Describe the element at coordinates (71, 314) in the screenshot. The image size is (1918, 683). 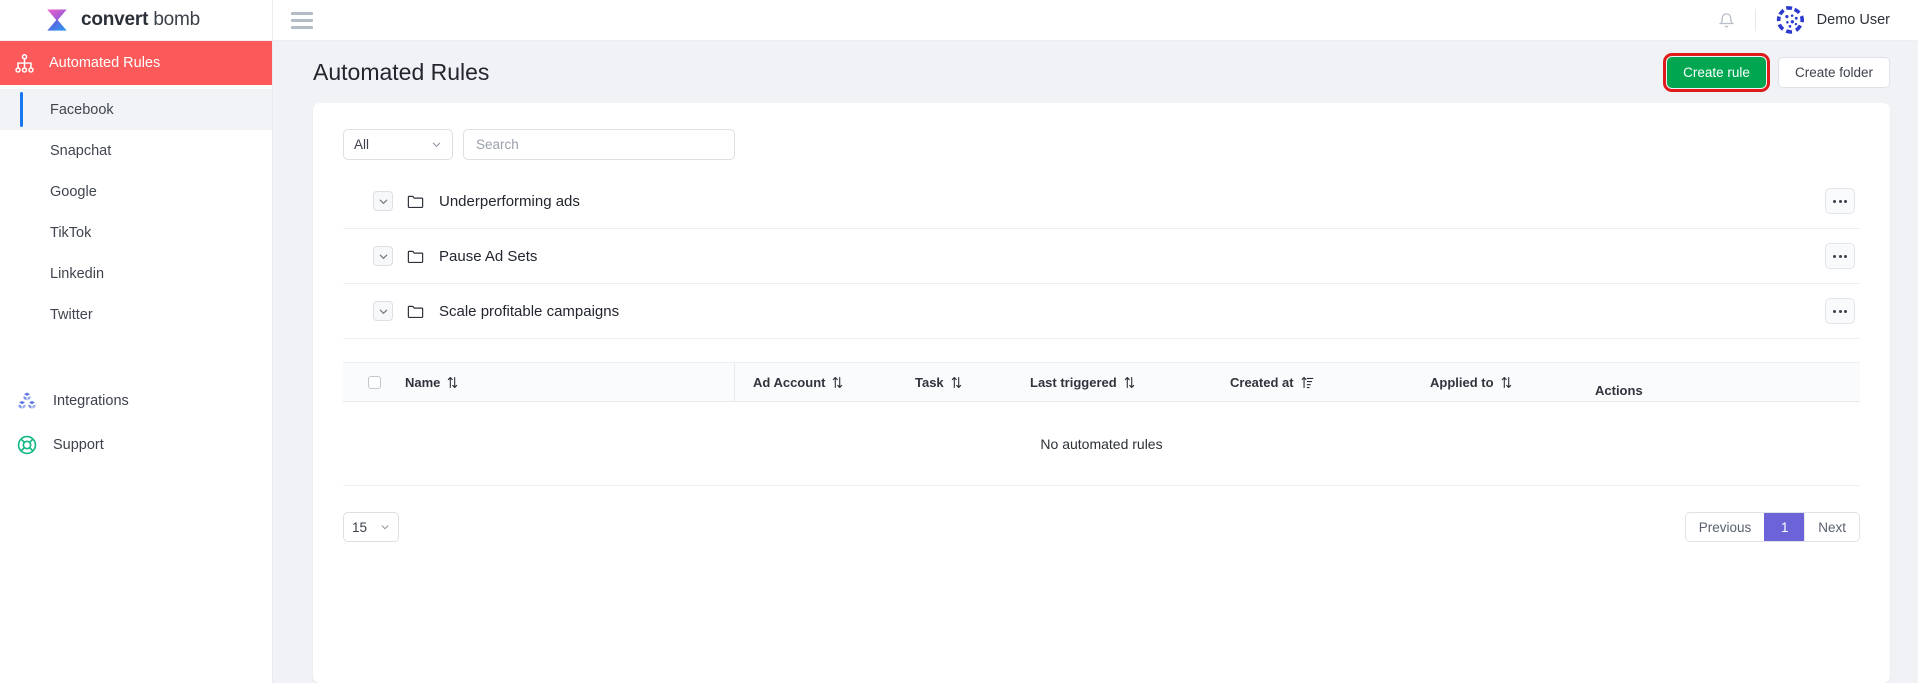
I see `sidebar-item-twitter-label: Twitter` at that location.